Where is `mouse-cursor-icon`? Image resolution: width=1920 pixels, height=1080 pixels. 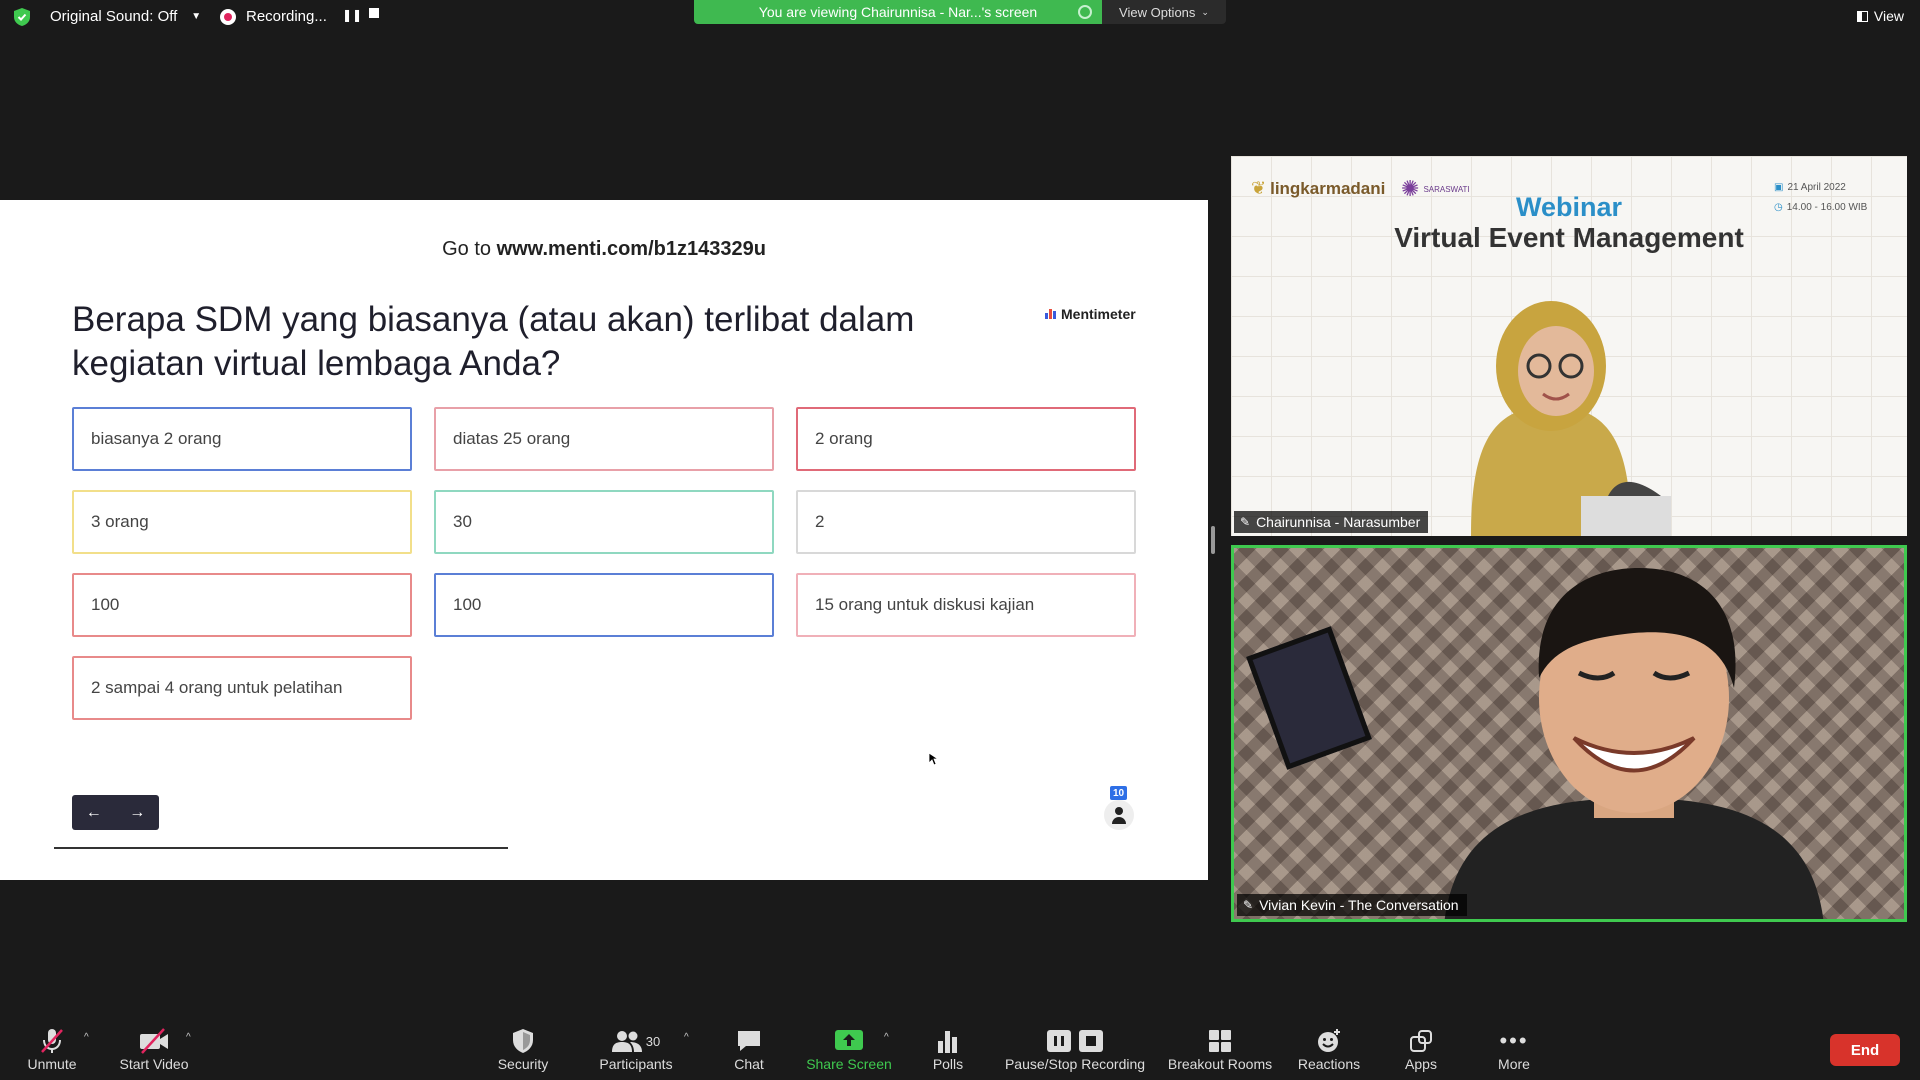 mouse-cursor-icon is located at coordinates (933, 759).